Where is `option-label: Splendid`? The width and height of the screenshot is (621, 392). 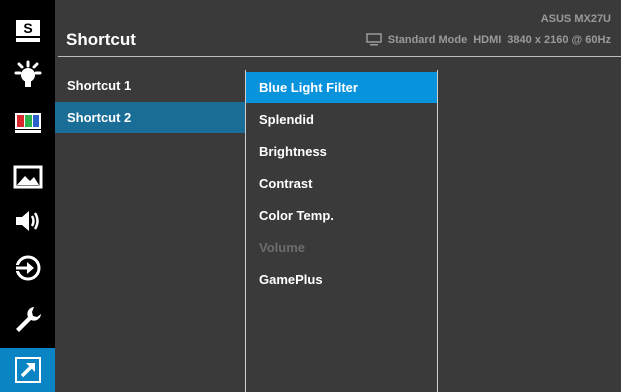
option-label: Splendid is located at coordinates (286, 119).